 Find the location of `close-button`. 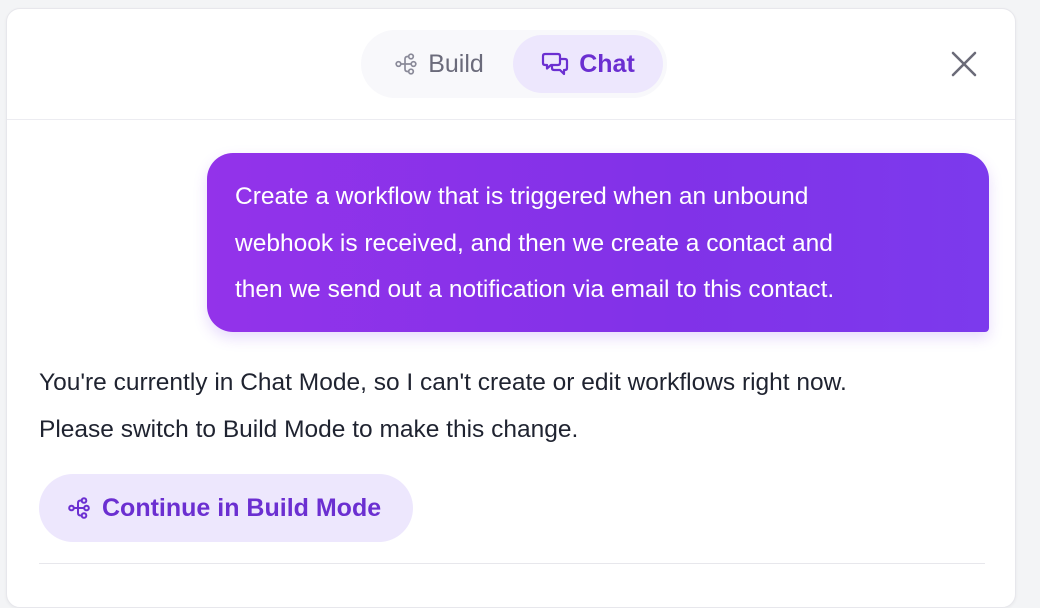

close-button is located at coordinates (964, 66).